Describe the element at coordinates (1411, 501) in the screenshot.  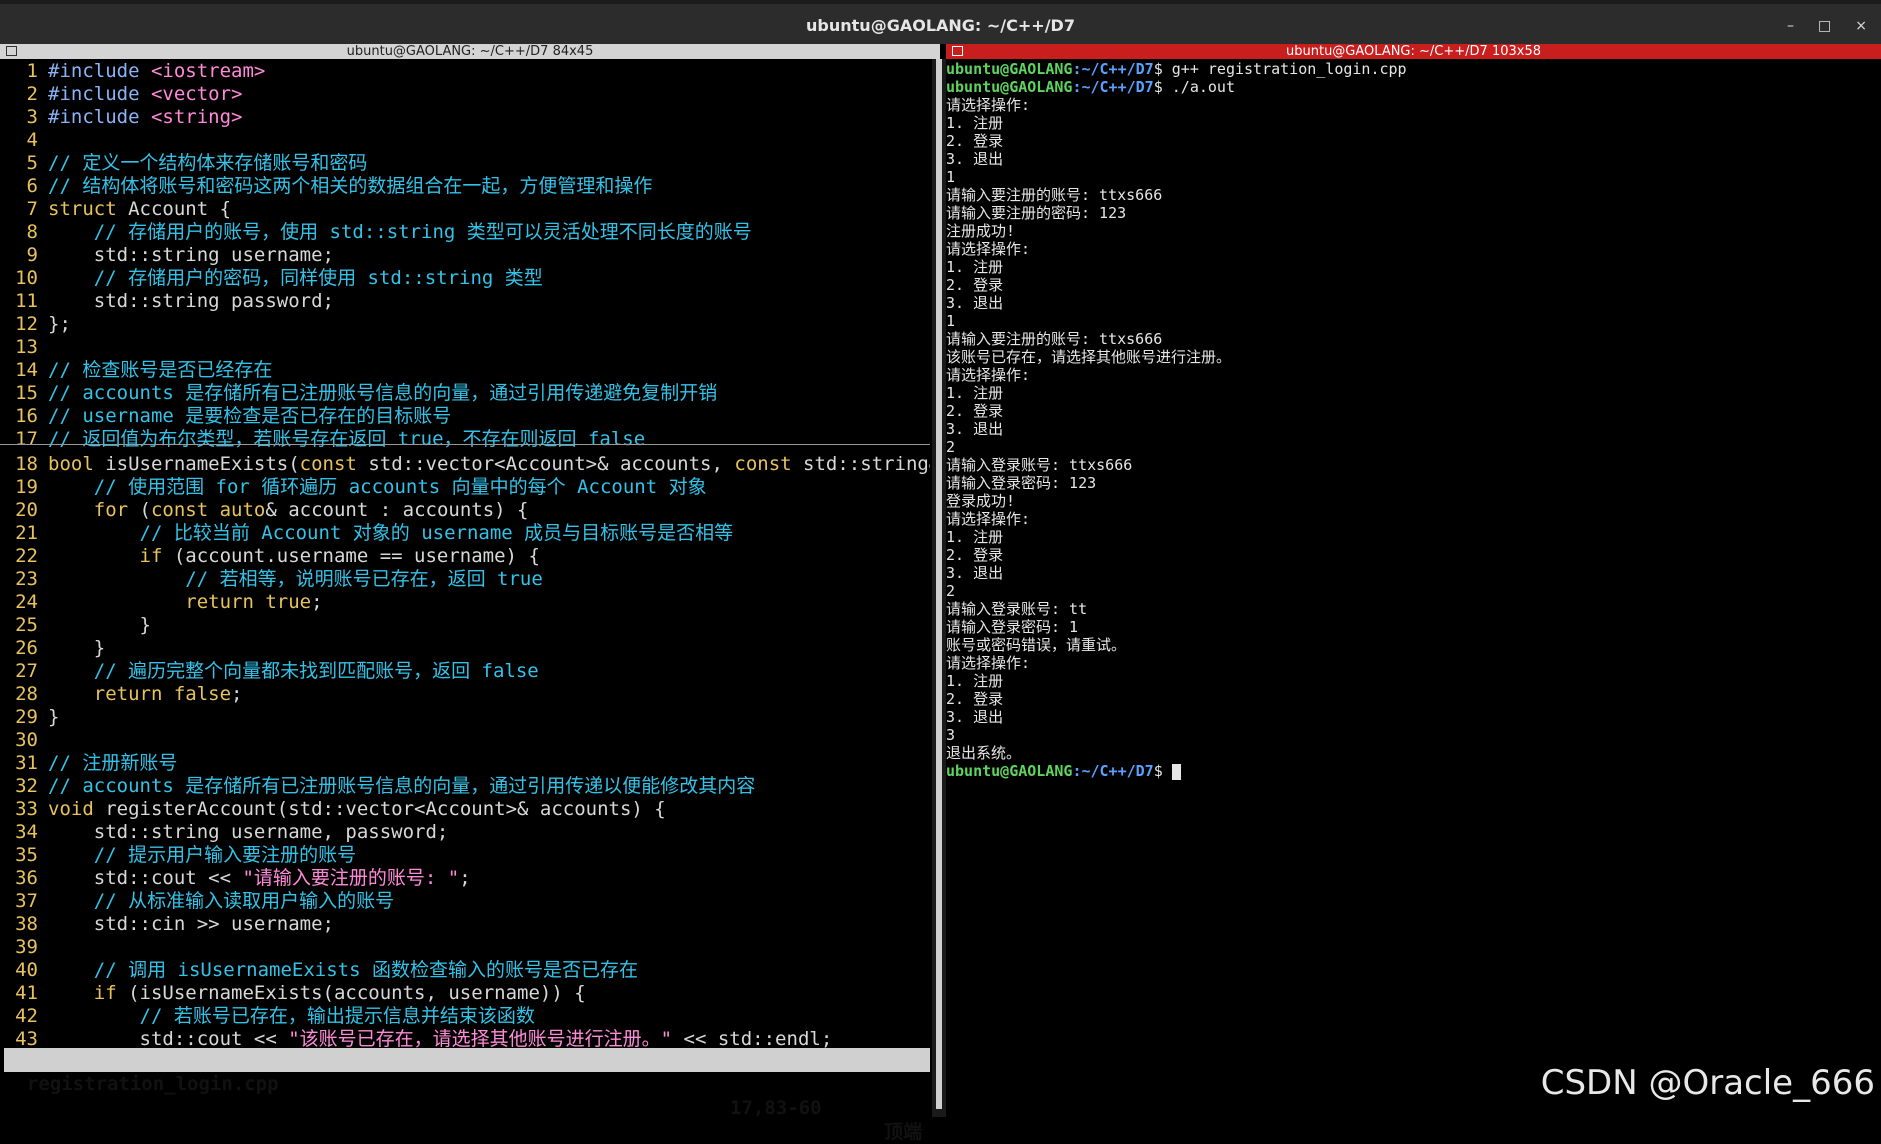
I see `terminal-line: 登录成功!` at that location.